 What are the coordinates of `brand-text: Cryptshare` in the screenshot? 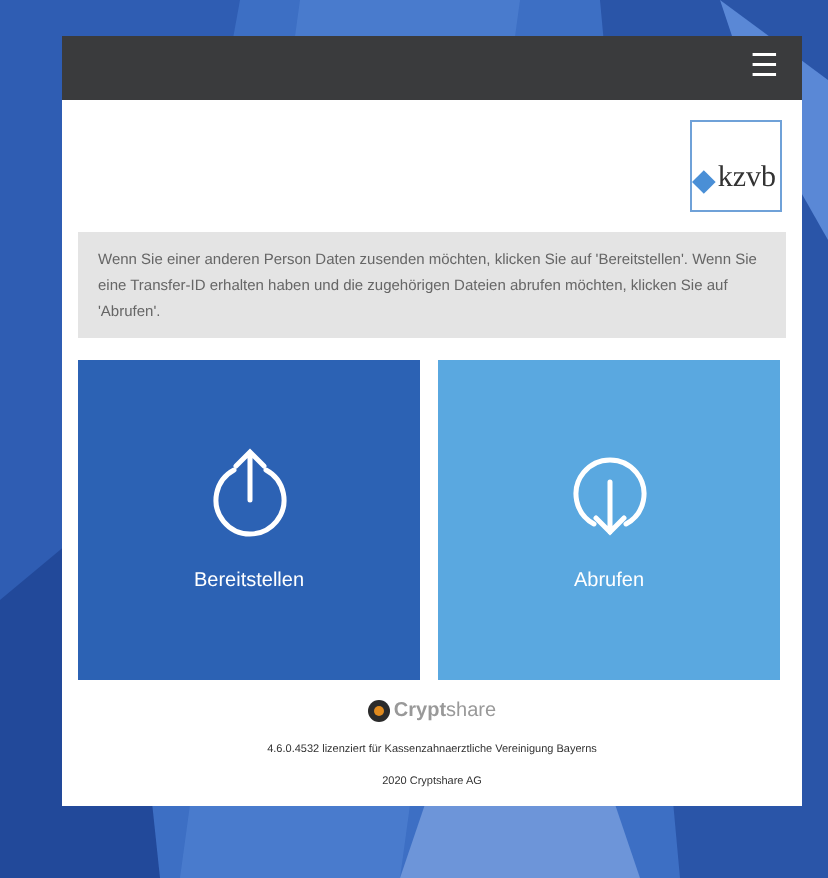 It's located at (445, 712).